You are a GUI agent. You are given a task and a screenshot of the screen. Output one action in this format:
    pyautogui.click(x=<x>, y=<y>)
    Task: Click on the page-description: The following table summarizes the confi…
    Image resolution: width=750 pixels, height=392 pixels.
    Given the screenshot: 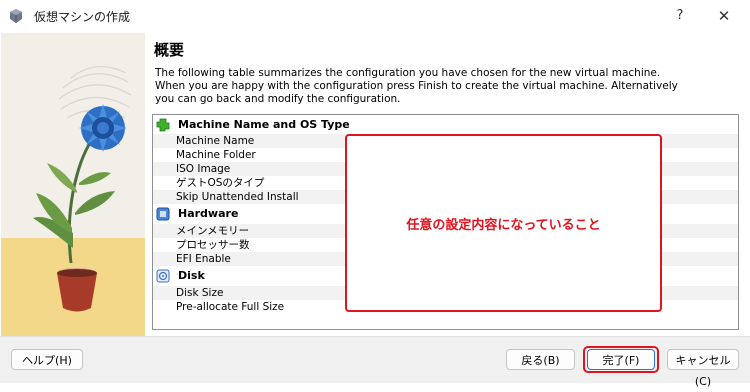 What is the action you would take?
    pyautogui.click(x=440, y=86)
    